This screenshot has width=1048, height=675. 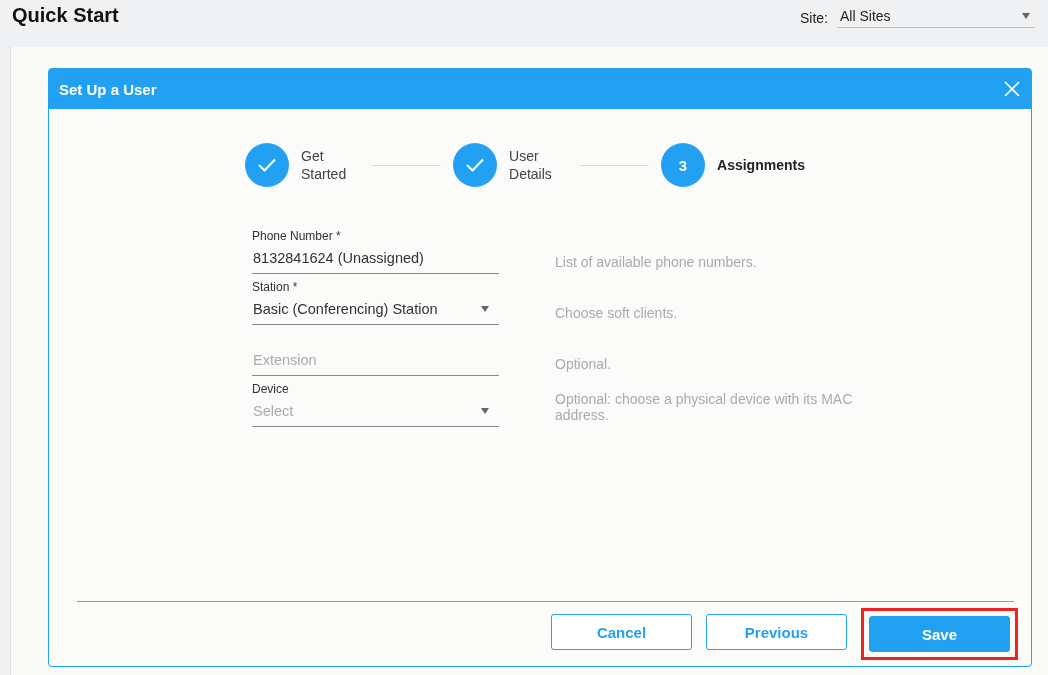 What do you see at coordinates (776, 632) in the screenshot?
I see `dialog-button: Previous` at bounding box center [776, 632].